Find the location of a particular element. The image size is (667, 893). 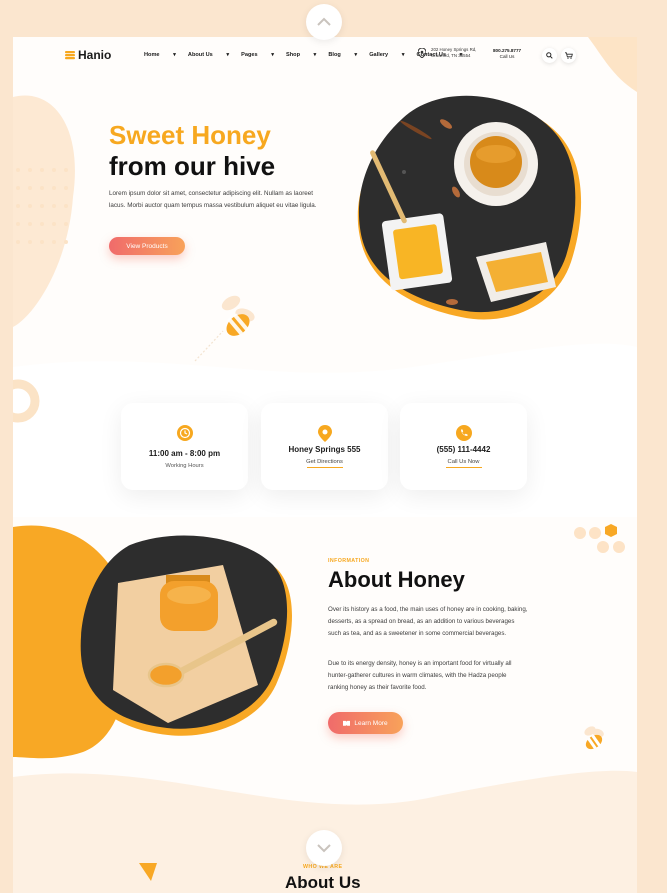

brand-logo: Hanio is located at coordinates (88, 55).